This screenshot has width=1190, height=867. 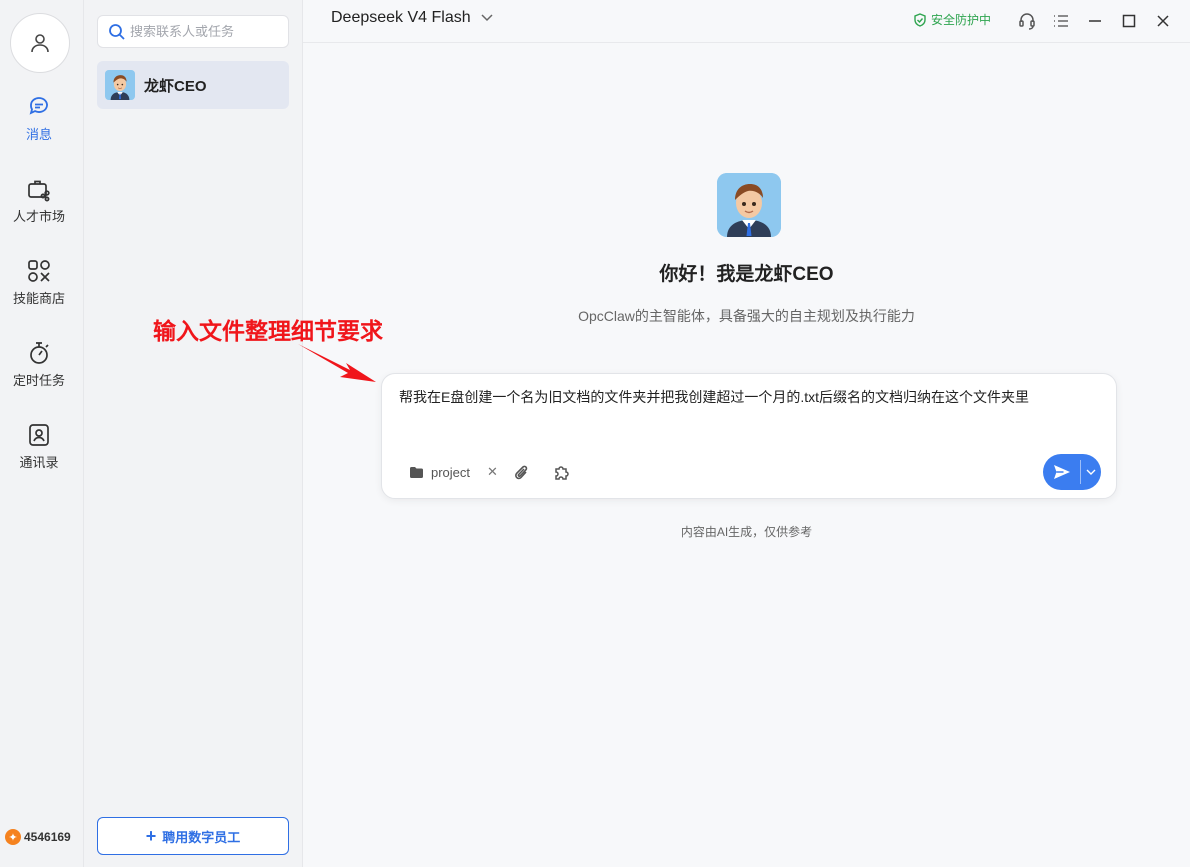 What do you see at coordinates (38, 134) in the screenshot?
I see `nav-messages-label: 消息` at bounding box center [38, 134].